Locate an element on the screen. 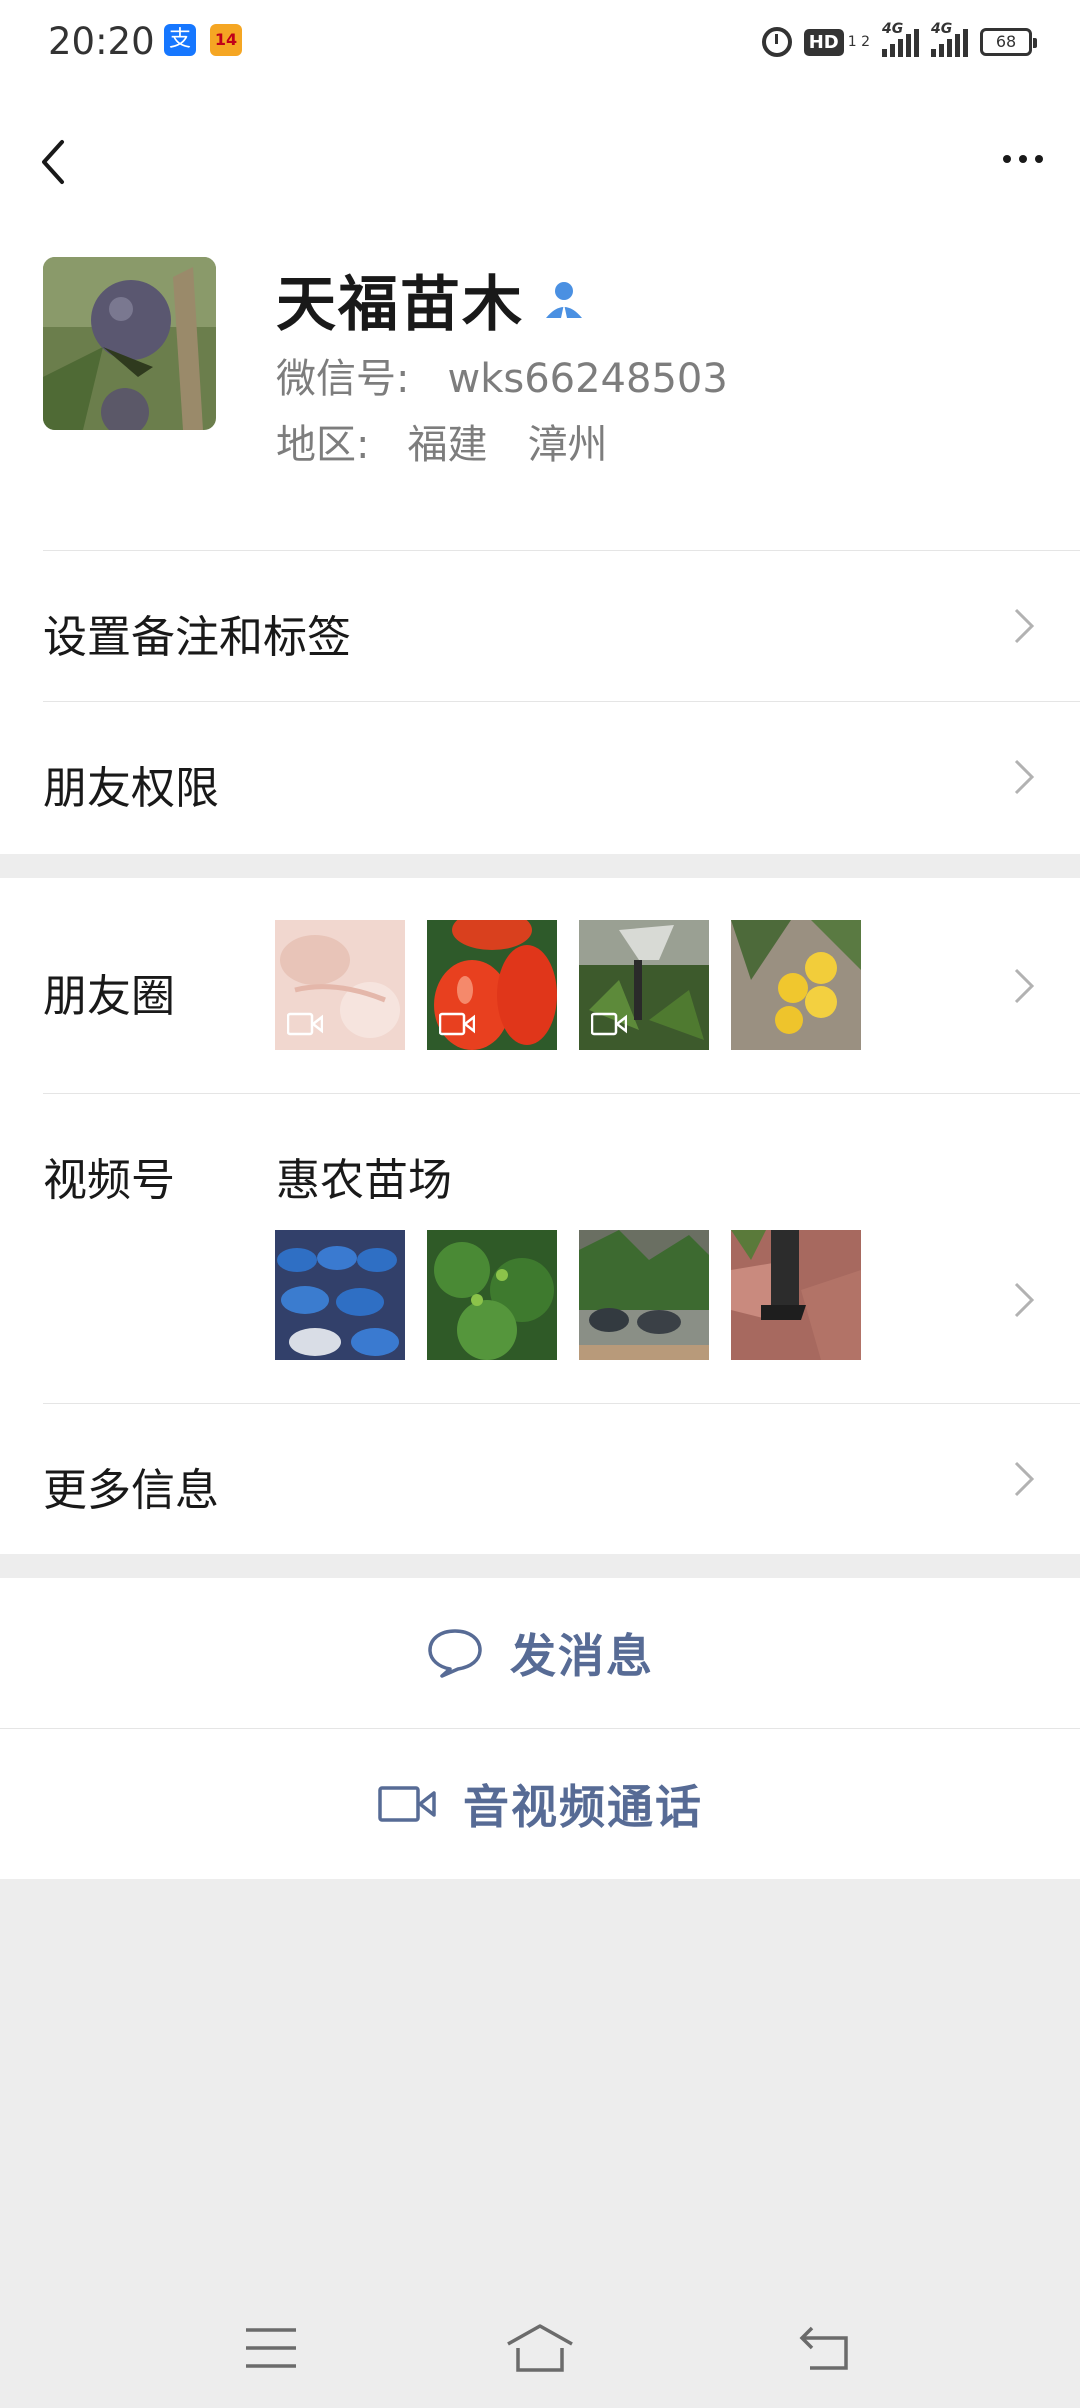  region-row: 地区: 福建 漳州 is located at coordinates (441, 441).